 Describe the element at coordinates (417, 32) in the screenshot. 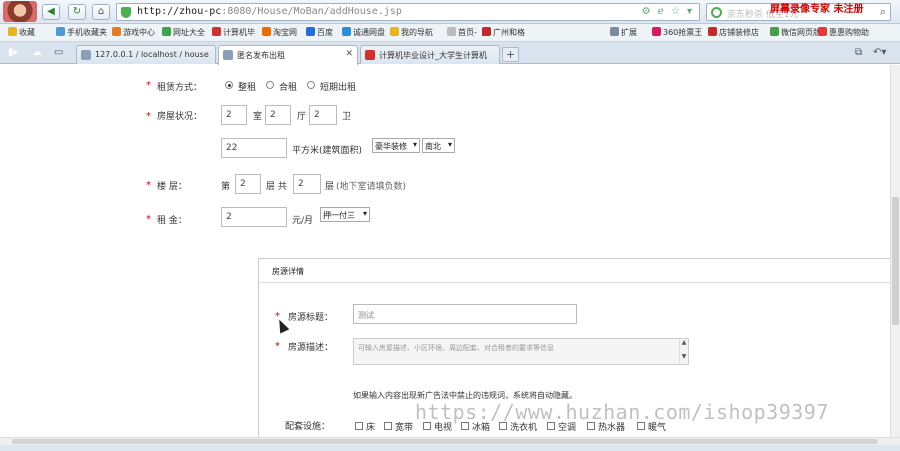

I see `bookmark-label: 我的导航` at that location.